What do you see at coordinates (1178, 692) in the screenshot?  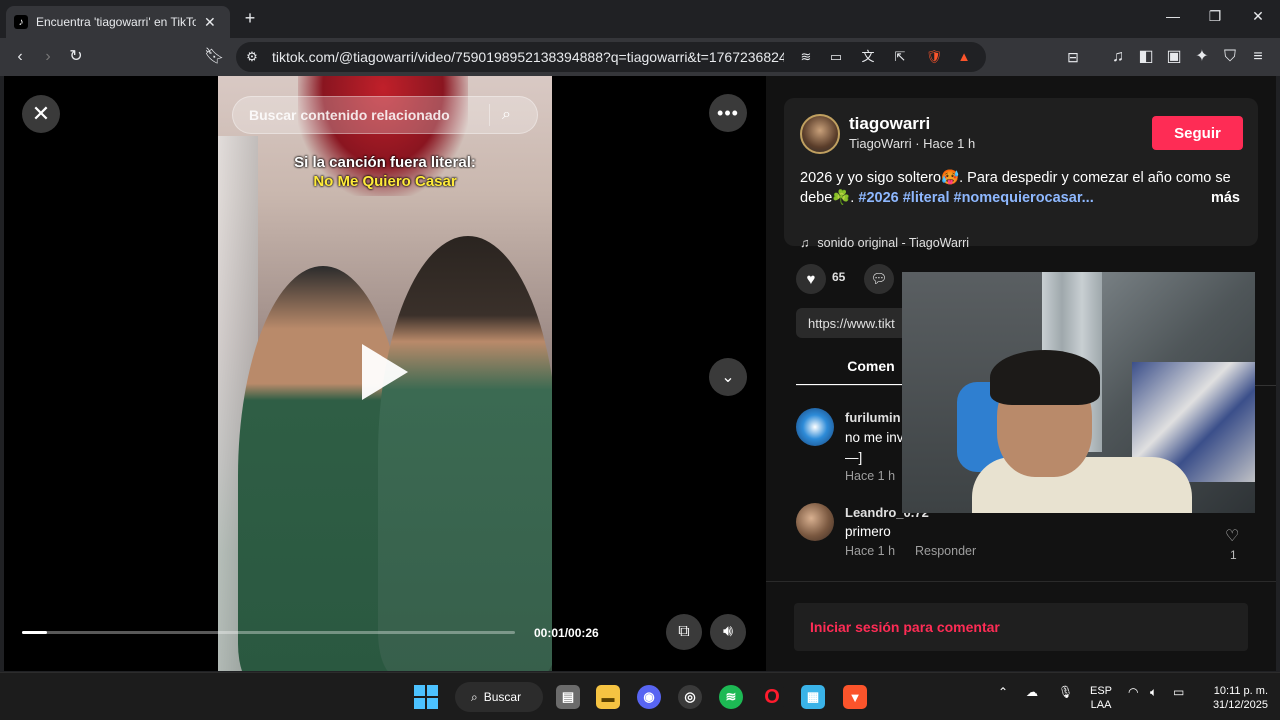 I see `battery-icon: ▭` at bounding box center [1178, 692].